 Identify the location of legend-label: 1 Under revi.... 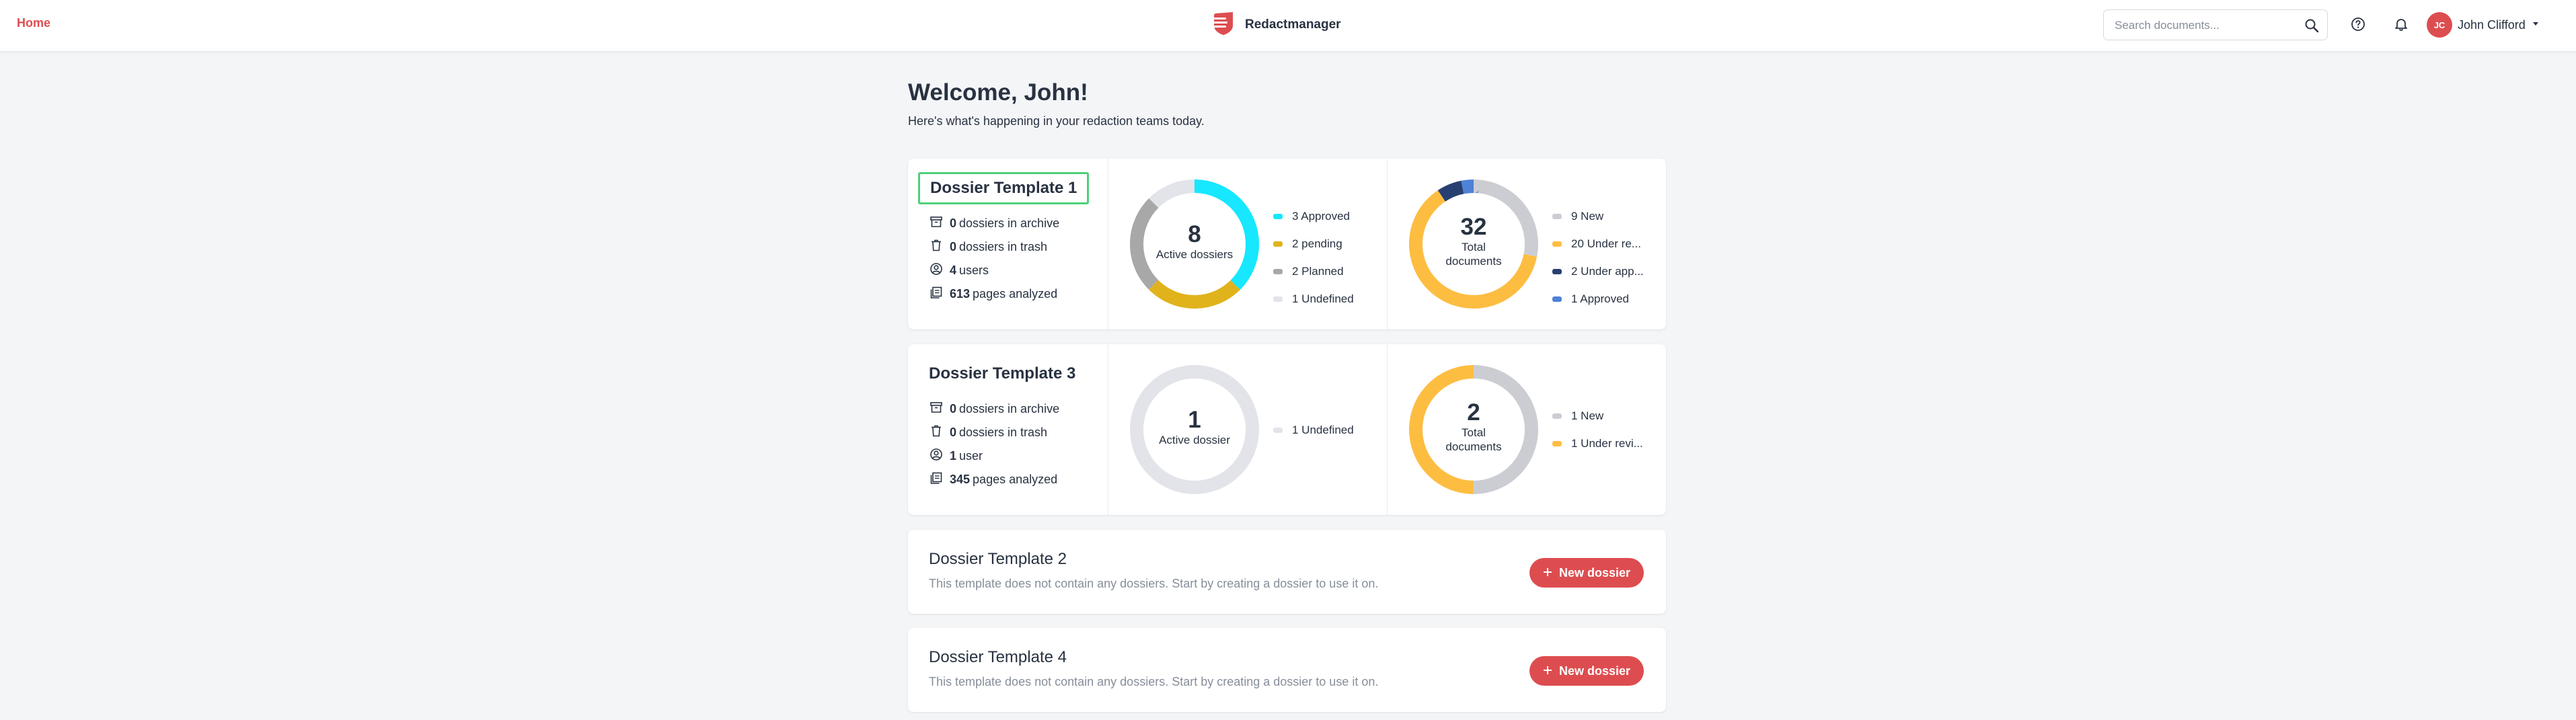
(1607, 443).